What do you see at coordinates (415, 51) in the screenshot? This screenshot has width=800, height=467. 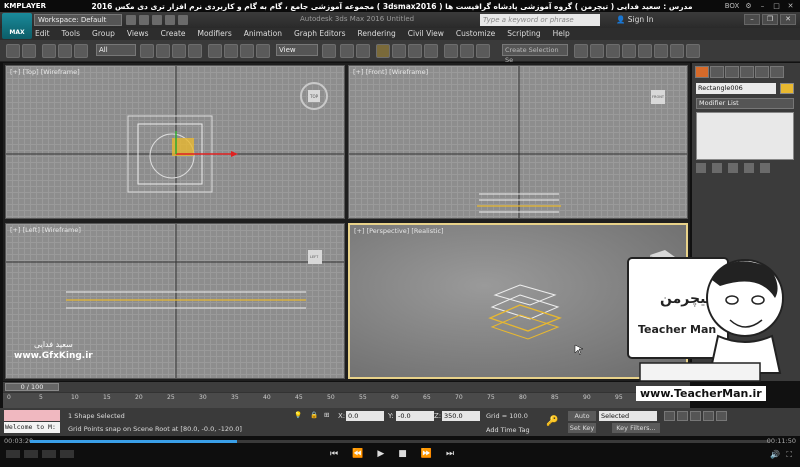 I see `percent-snap-icon` at bounding box center [415, 51].